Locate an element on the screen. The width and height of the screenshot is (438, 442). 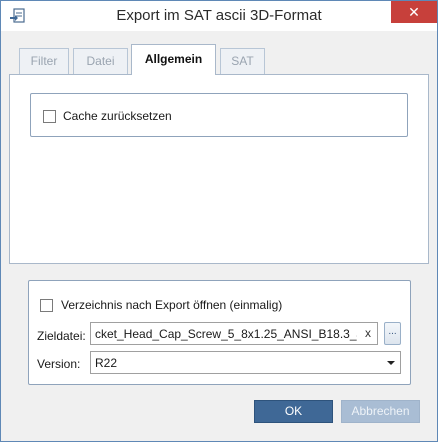
tab-datei: Datei is located at coordinates (100, 61).